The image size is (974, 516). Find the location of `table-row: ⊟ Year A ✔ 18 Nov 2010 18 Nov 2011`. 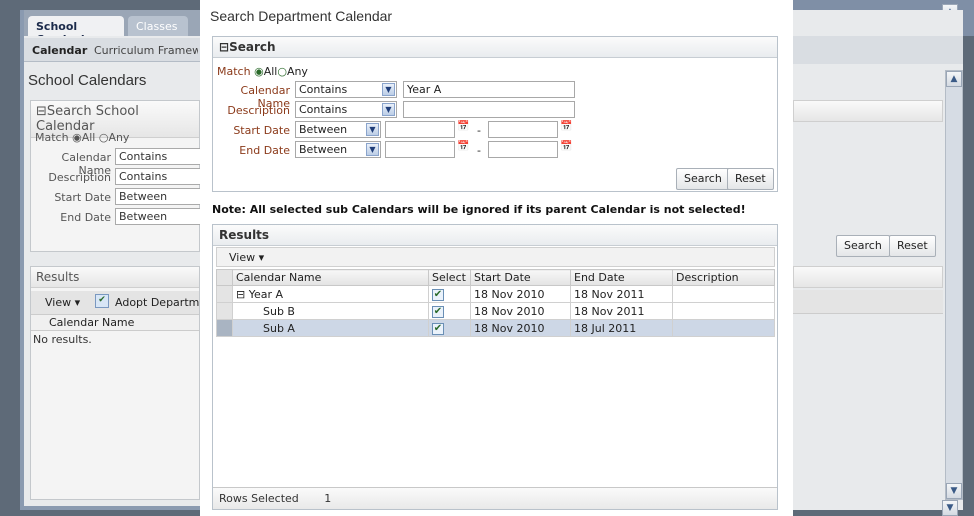

table-row: ⊟ Year A ✔ 18 Nov 2010 18 Nov 2011 is located at coordinates (495, 294).